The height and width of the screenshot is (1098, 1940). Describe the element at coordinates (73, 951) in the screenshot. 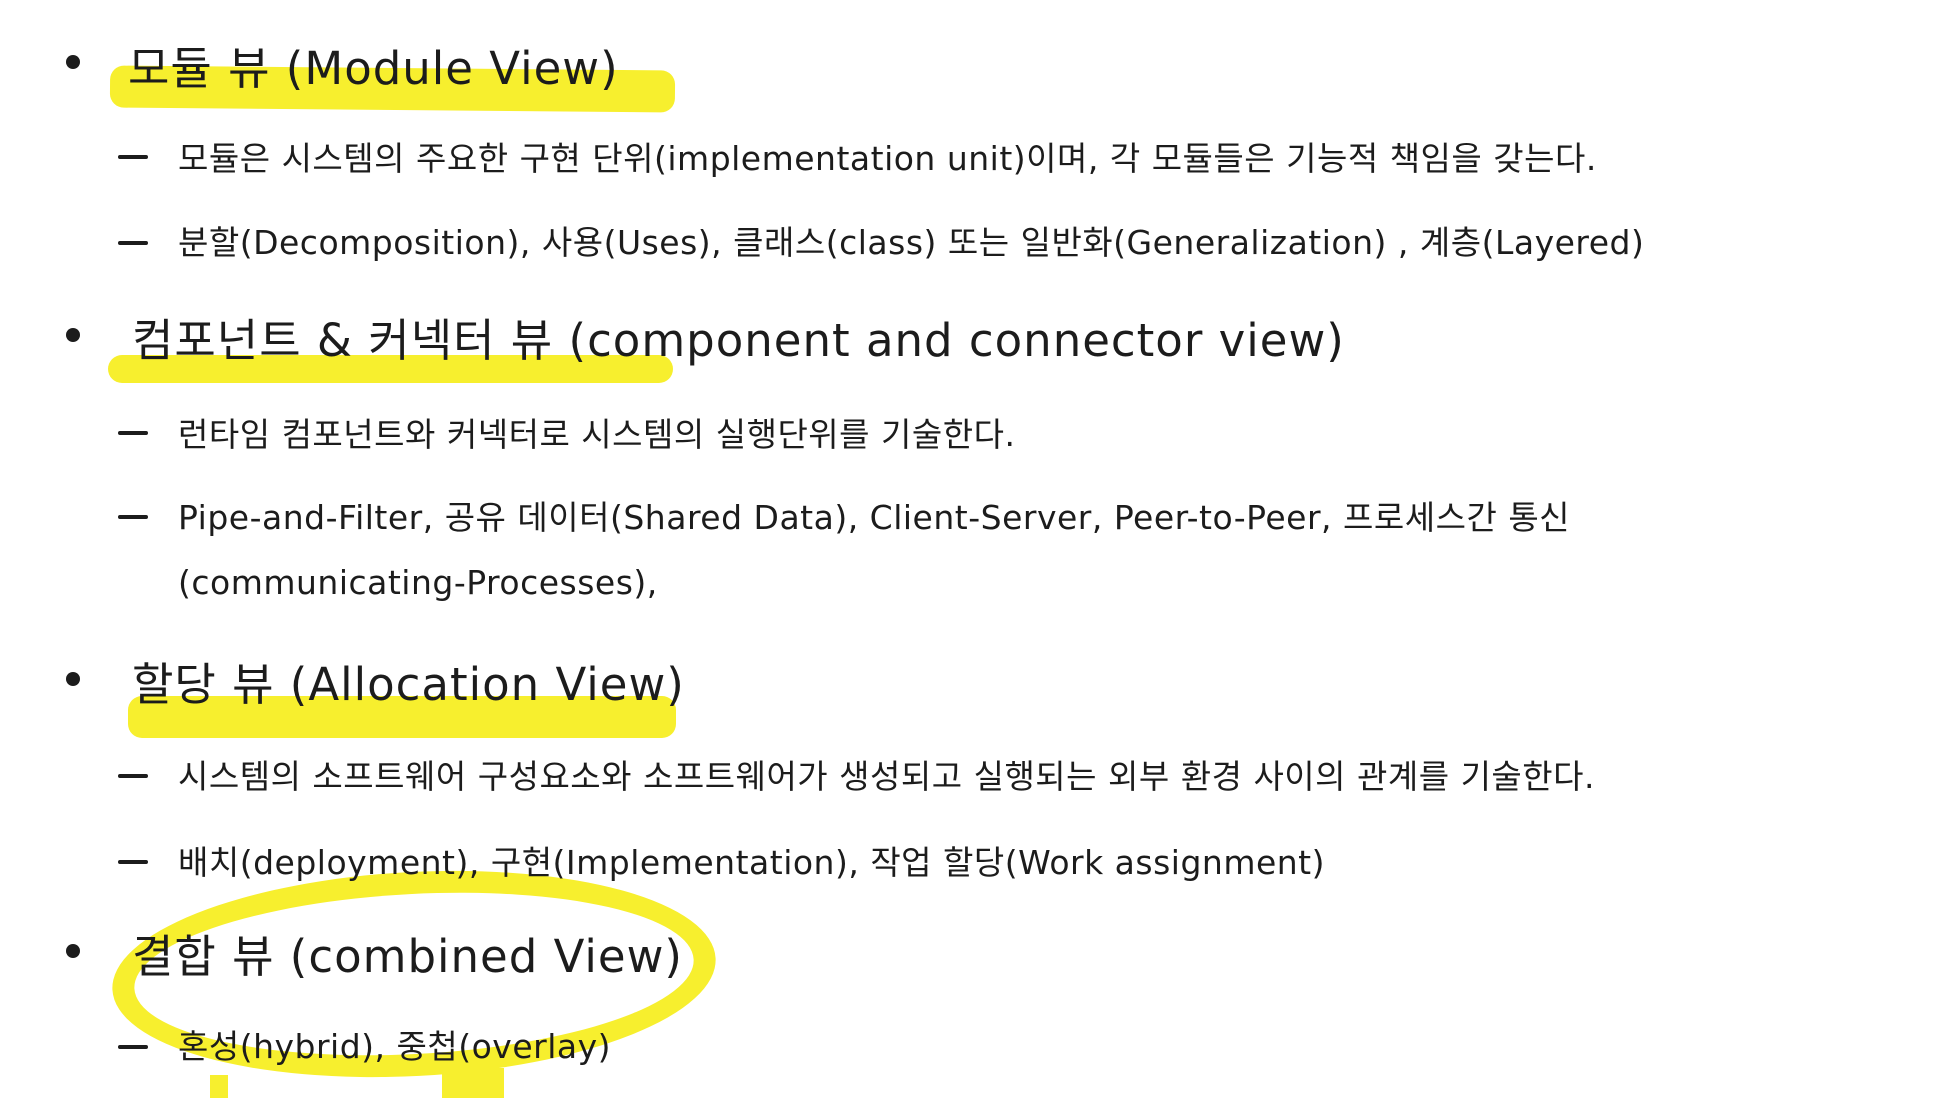

I see `bullet-combined-view` at that location.